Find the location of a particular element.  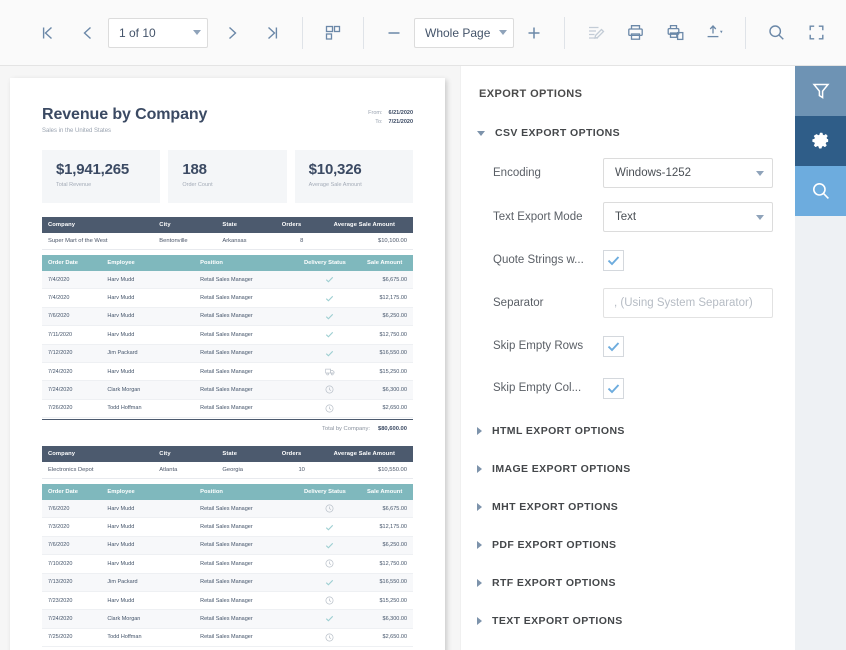

quote-strings-checkbox is located at coordinates (613, 260).